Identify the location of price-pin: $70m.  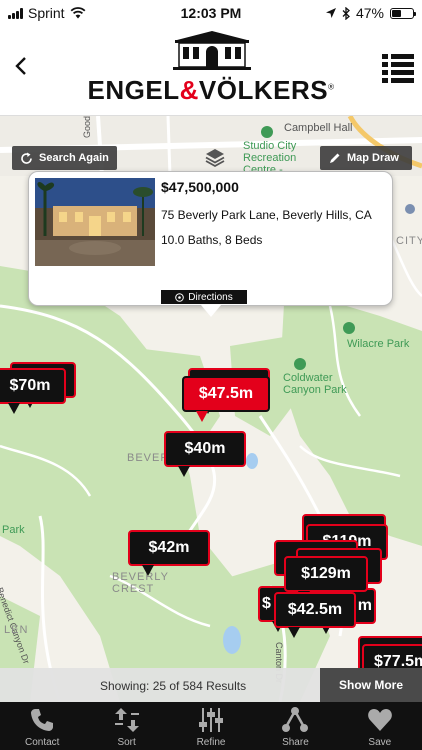
(33, 391).